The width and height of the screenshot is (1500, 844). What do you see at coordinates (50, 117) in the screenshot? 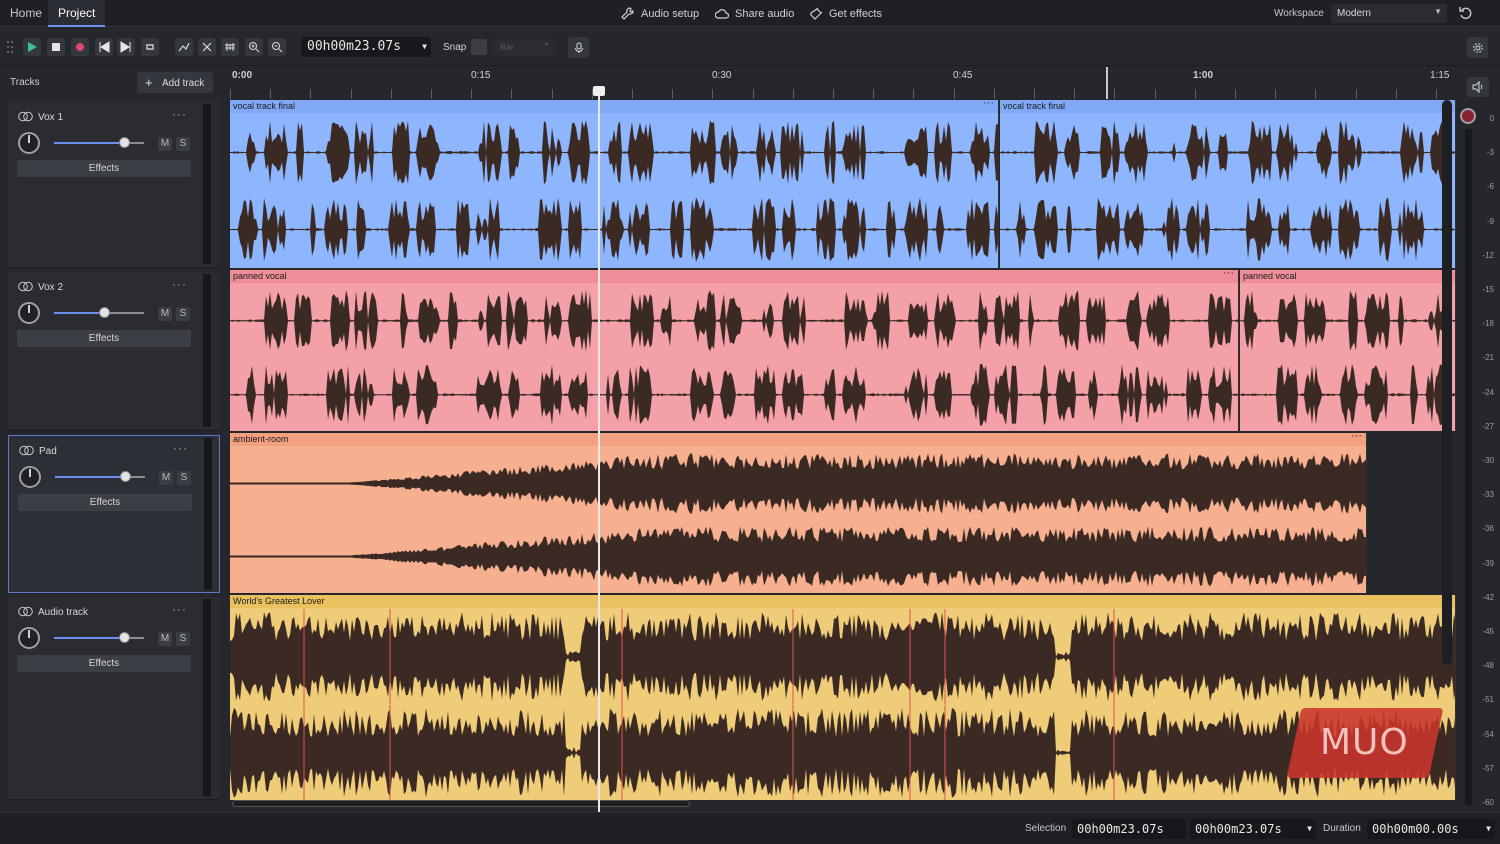
I see `track-name: Vox 1` at bounding box center [50, 117].